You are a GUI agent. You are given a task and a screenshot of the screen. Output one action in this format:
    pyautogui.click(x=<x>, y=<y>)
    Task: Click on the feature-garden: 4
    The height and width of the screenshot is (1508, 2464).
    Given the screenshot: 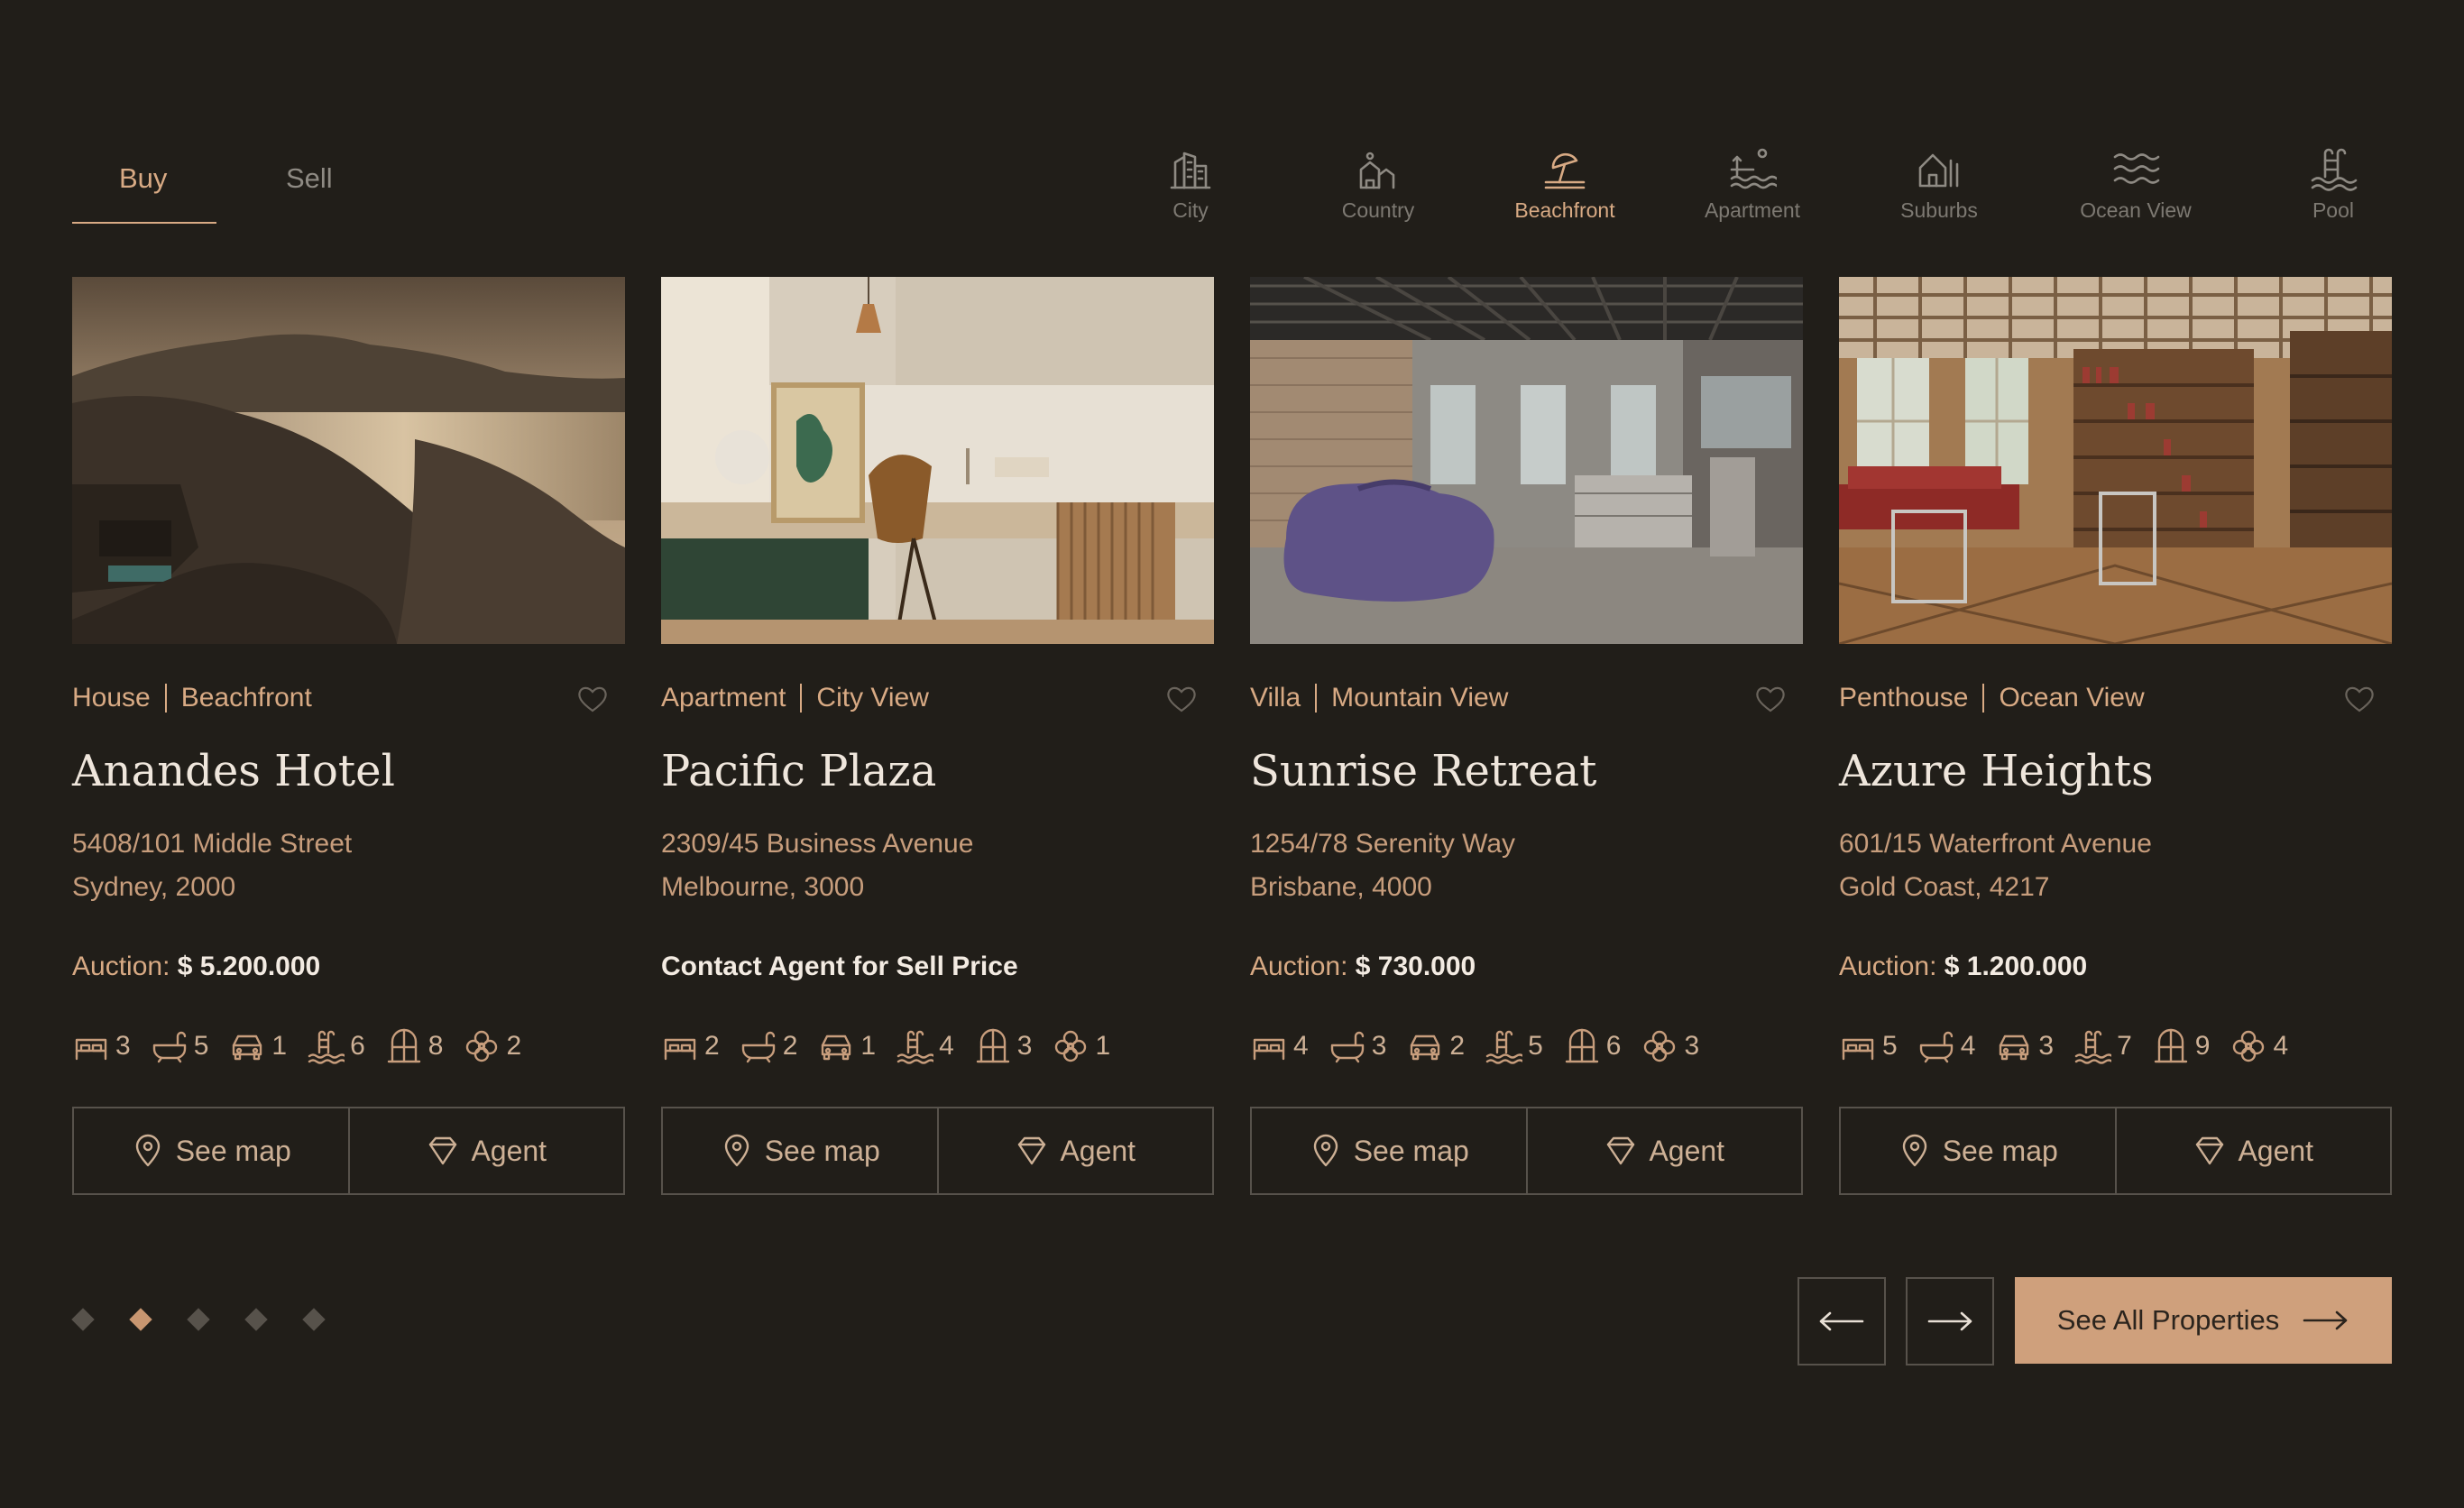 What is the action you would take?
    pyautogui.click(x=2259, y=1046)
    